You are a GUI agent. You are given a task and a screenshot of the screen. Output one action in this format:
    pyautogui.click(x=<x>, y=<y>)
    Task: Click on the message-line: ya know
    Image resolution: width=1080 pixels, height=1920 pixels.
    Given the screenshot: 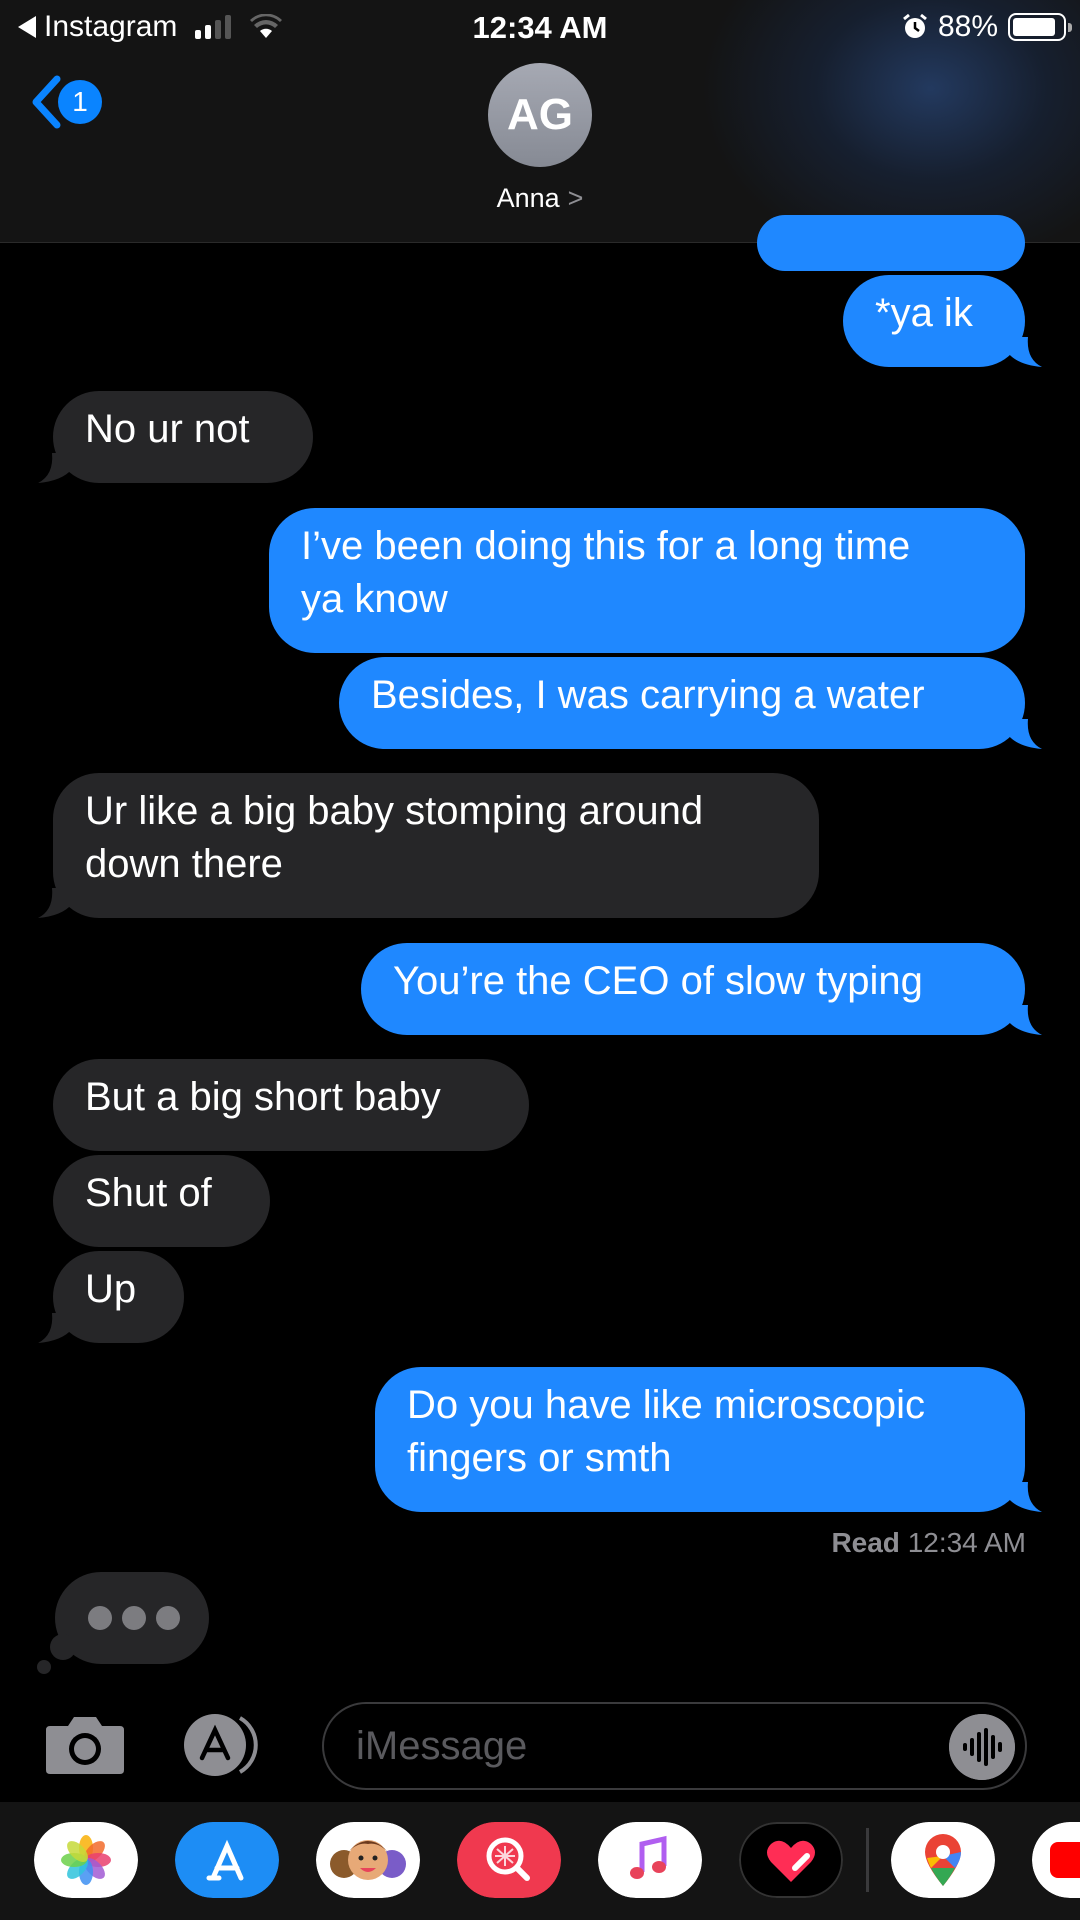 What is the action you would take?
    pyautogui.click(x=374, y=599)
    